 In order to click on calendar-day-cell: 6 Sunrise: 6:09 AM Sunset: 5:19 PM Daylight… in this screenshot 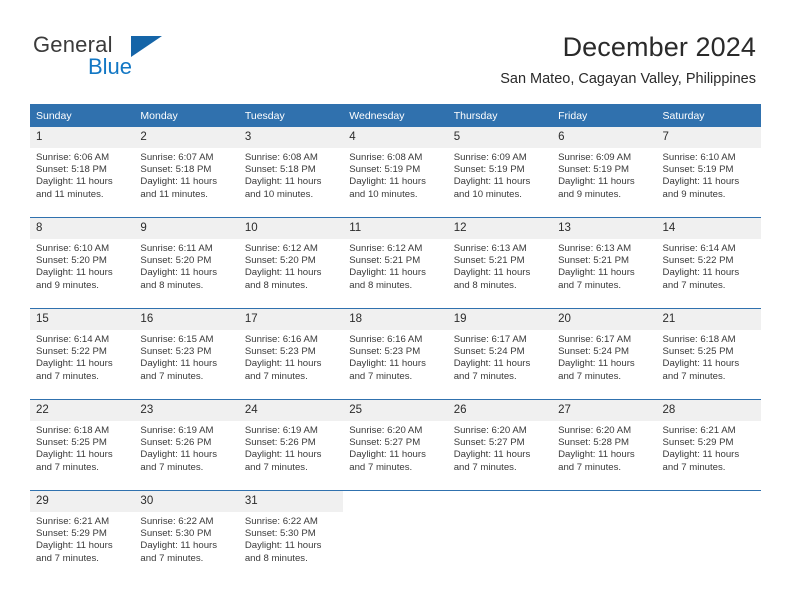, I will do `click(604, 172)`.